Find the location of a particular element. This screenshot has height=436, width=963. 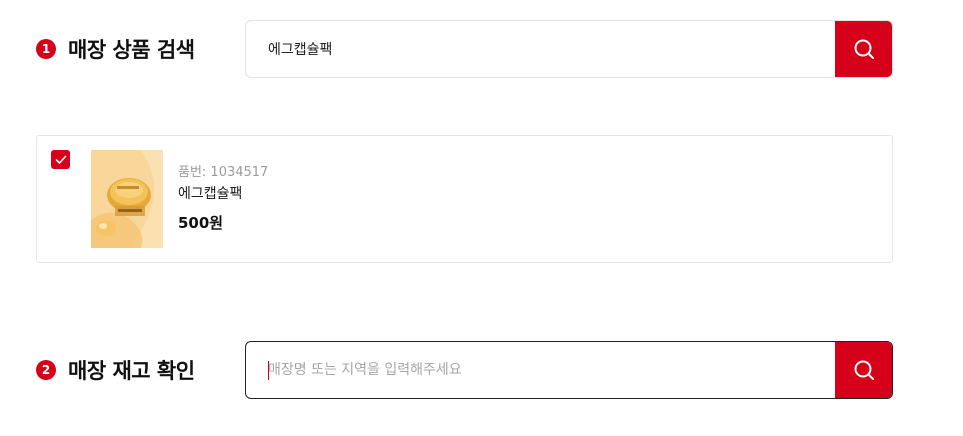

product-info: 품번: 1034517 에그캡슐팩 500원 is located at coordinates (223, 199).